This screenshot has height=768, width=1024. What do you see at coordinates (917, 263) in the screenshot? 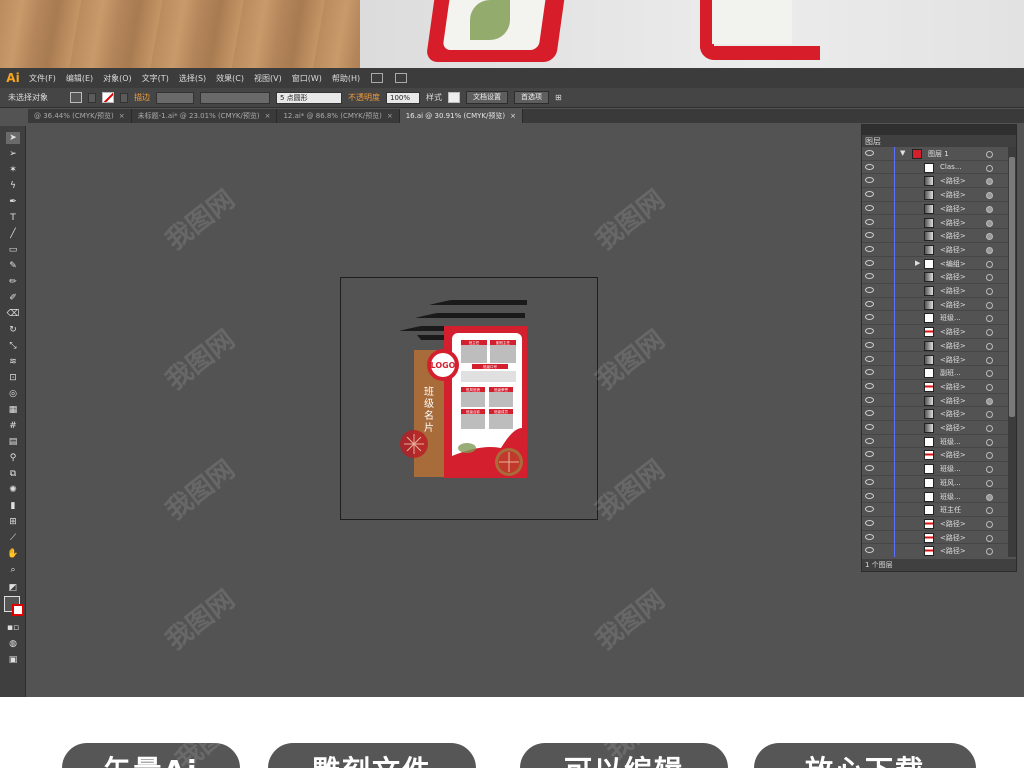
I see `expand-arrow-icon: ▶` at bounding box center [917, 263].